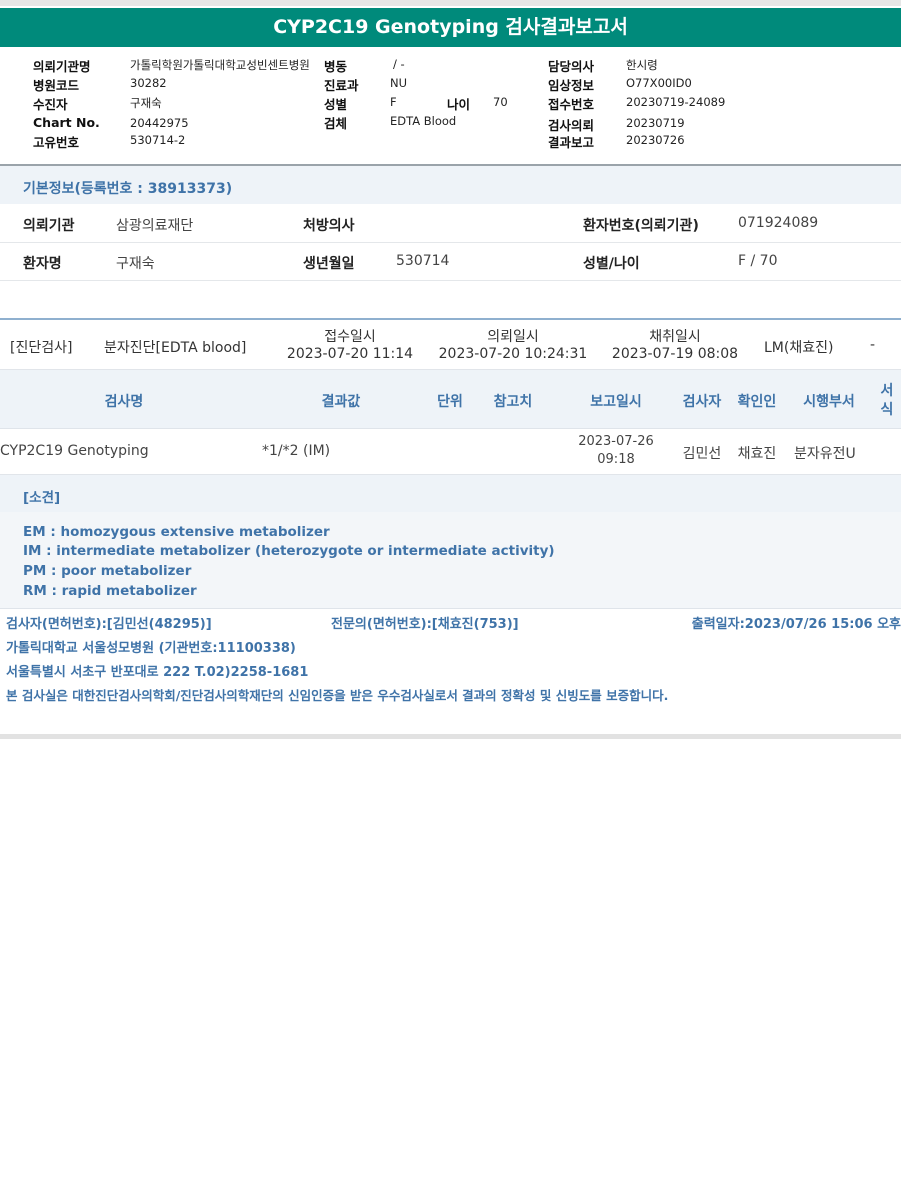 The height and width of the screenshot is (1198, 901). I want to click on col-unit: 단위, so click(450, 402).